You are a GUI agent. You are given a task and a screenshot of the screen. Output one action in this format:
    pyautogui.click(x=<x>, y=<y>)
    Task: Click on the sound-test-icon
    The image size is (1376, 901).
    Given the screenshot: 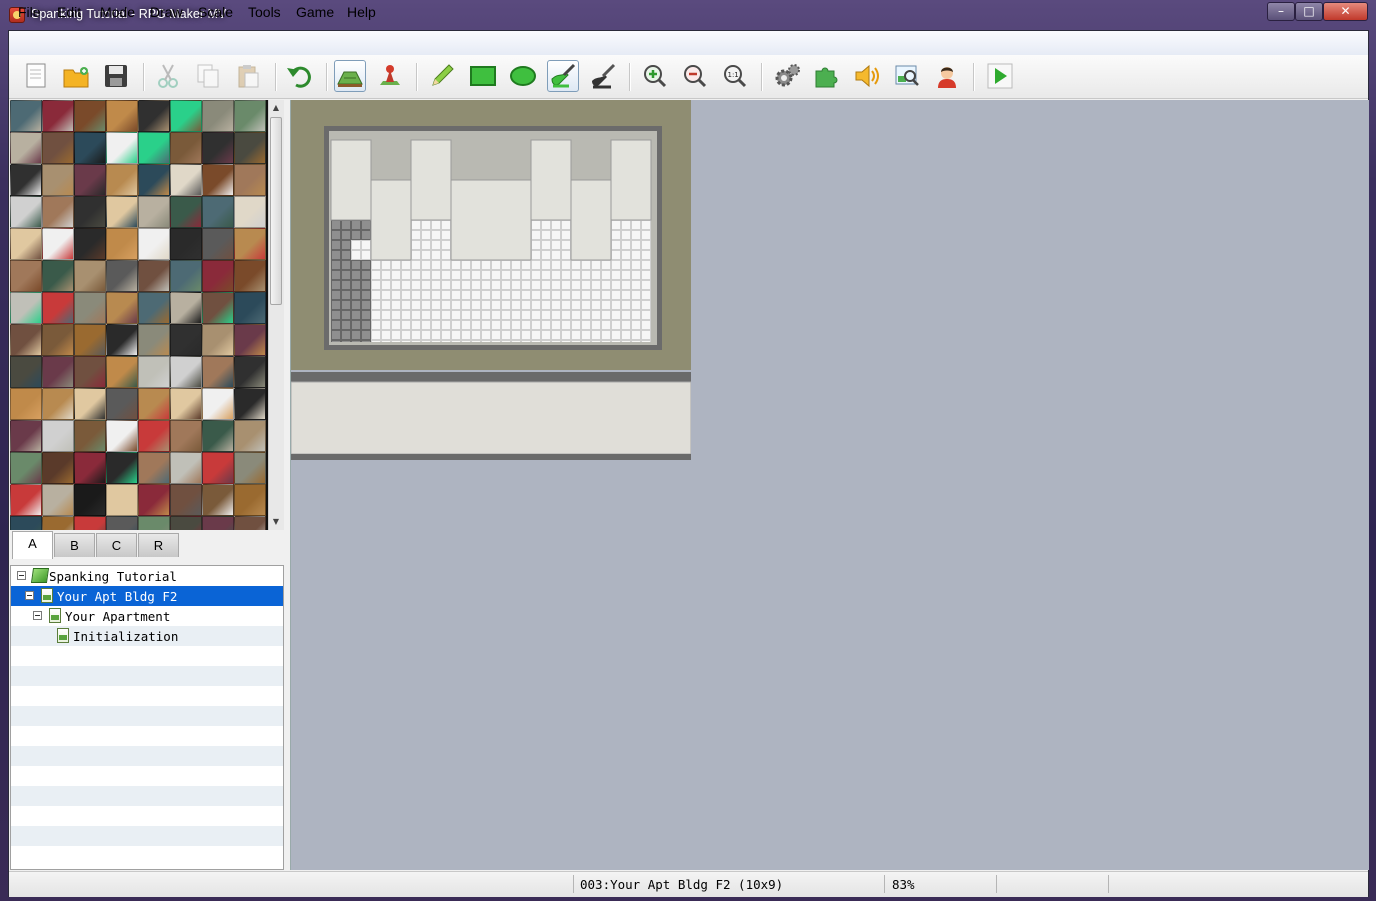 What is the action you would take?
    pyautogui.click(x=867, y=76)
    